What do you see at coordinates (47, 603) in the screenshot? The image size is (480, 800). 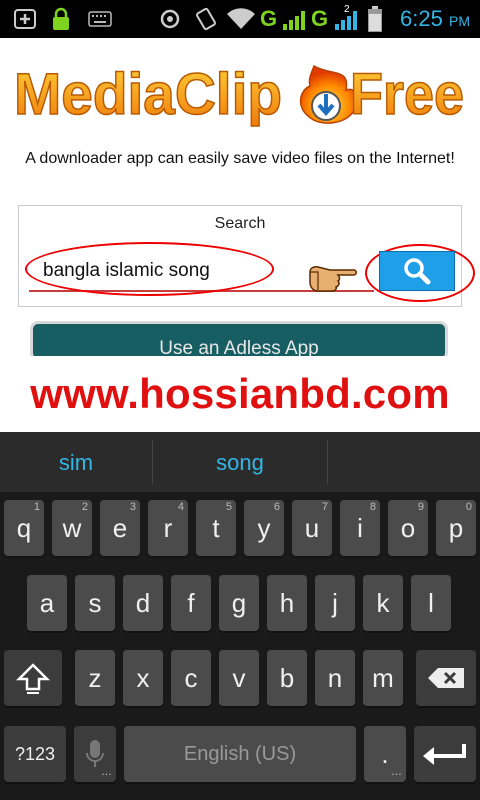 I see `key-a: a` at bounding box center [47, 603].